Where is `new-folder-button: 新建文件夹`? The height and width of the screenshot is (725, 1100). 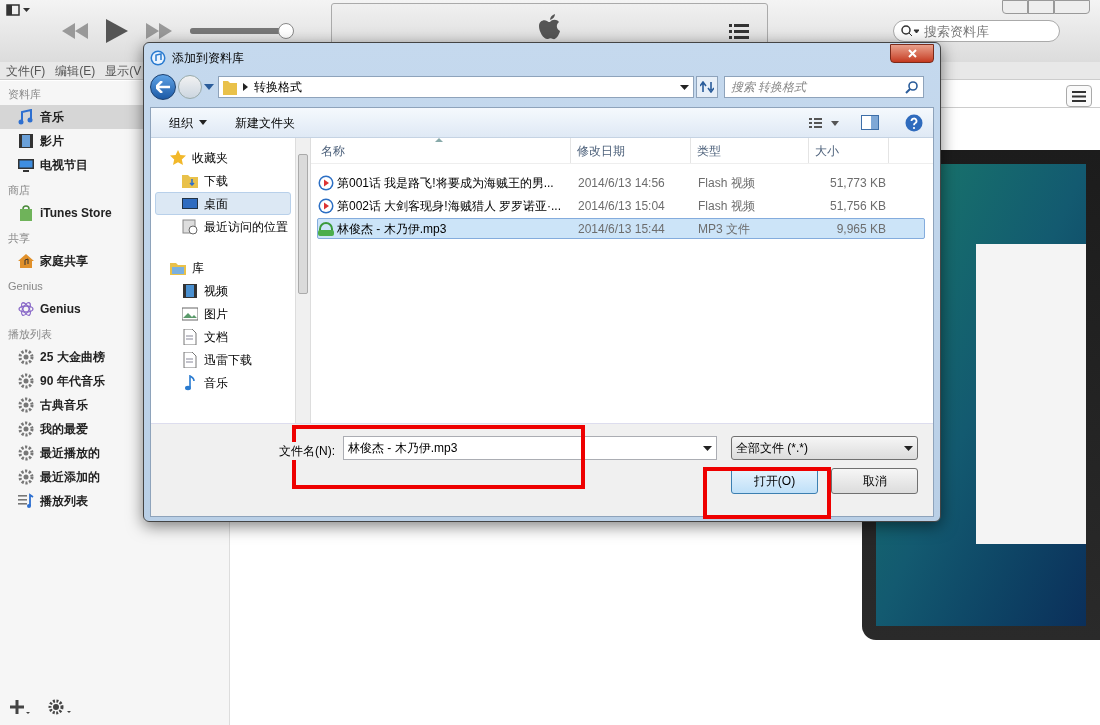 new-folder-button: 新建文件夹 is located at coordinates (265, 122).